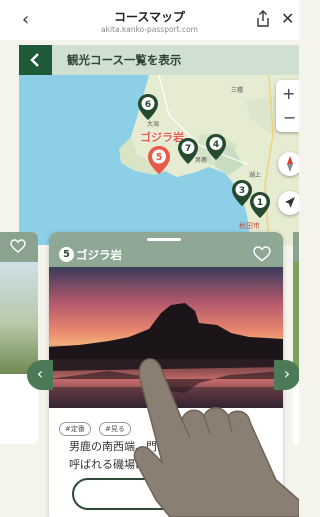 This screenshot has width=320, height=517. Describe the element at coordinates (242, 191) in the screenshot. I see `map-marker-number: 3` at that location.